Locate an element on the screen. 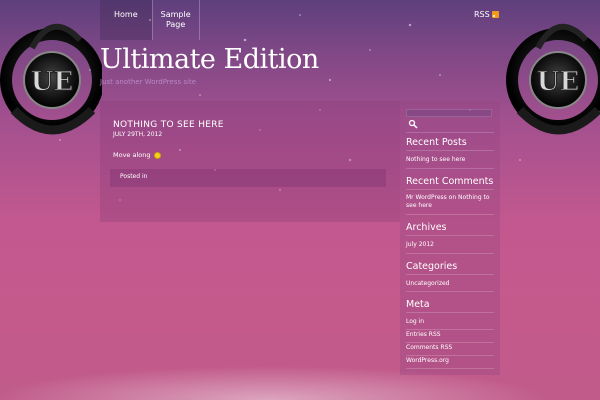  widget-title-categories: Categories is located at coordinates (432, 266).